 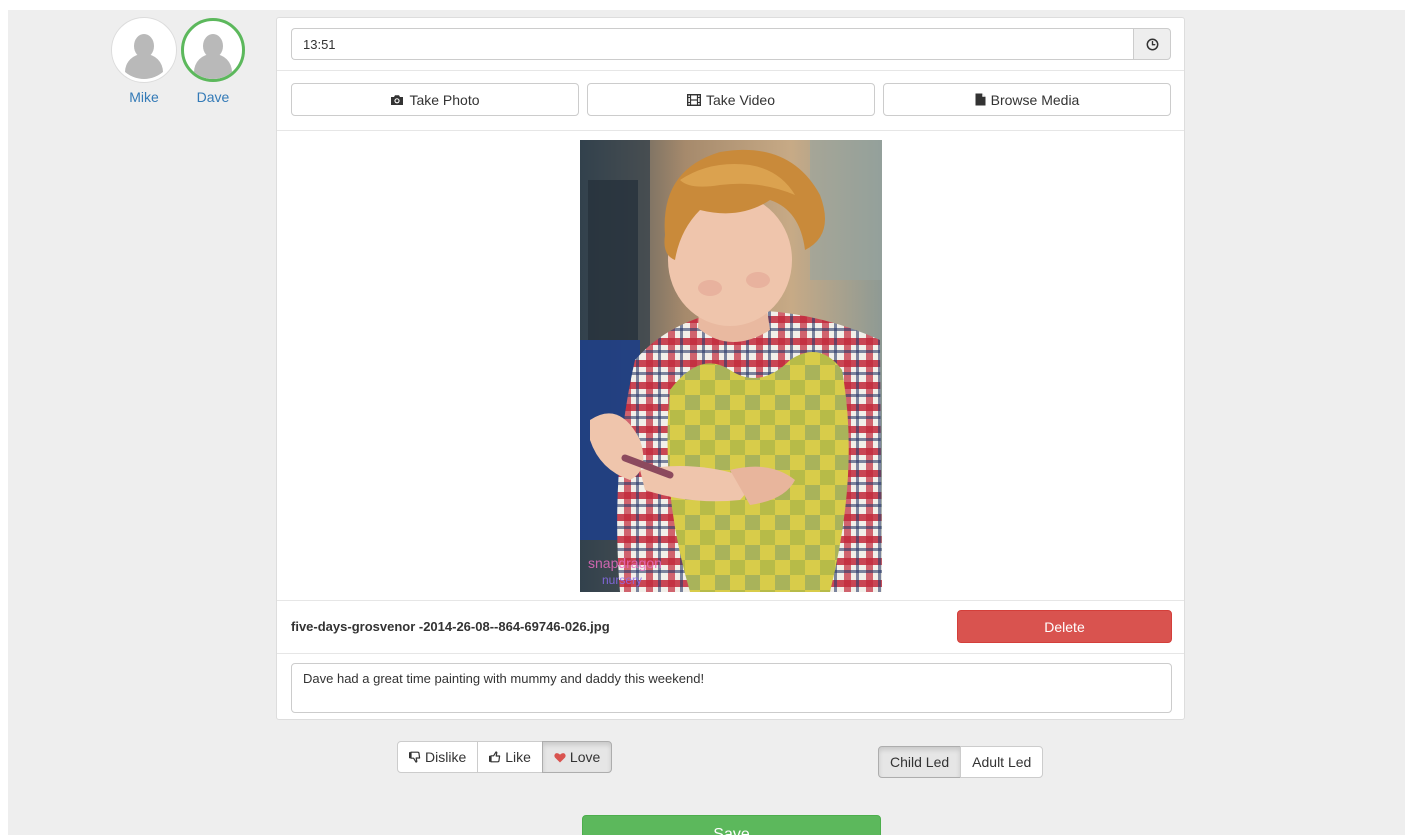 What do you see at coordinates (397, 99) in the screenshot?
I see `camera-icon` at bounding box center [397, 99].